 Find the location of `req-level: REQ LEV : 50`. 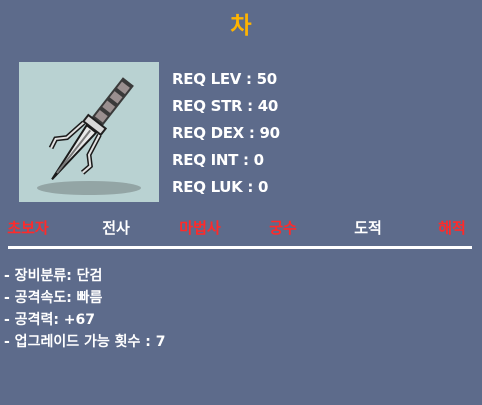

req-level: REQ LEV : 50 is located at coordinates (224, 79).